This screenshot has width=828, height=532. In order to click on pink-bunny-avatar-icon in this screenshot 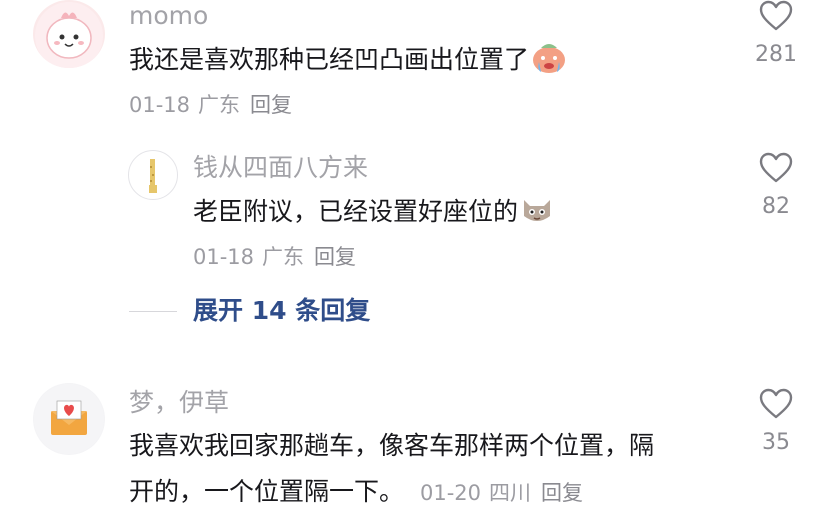, I will do `click(69, 35)`.